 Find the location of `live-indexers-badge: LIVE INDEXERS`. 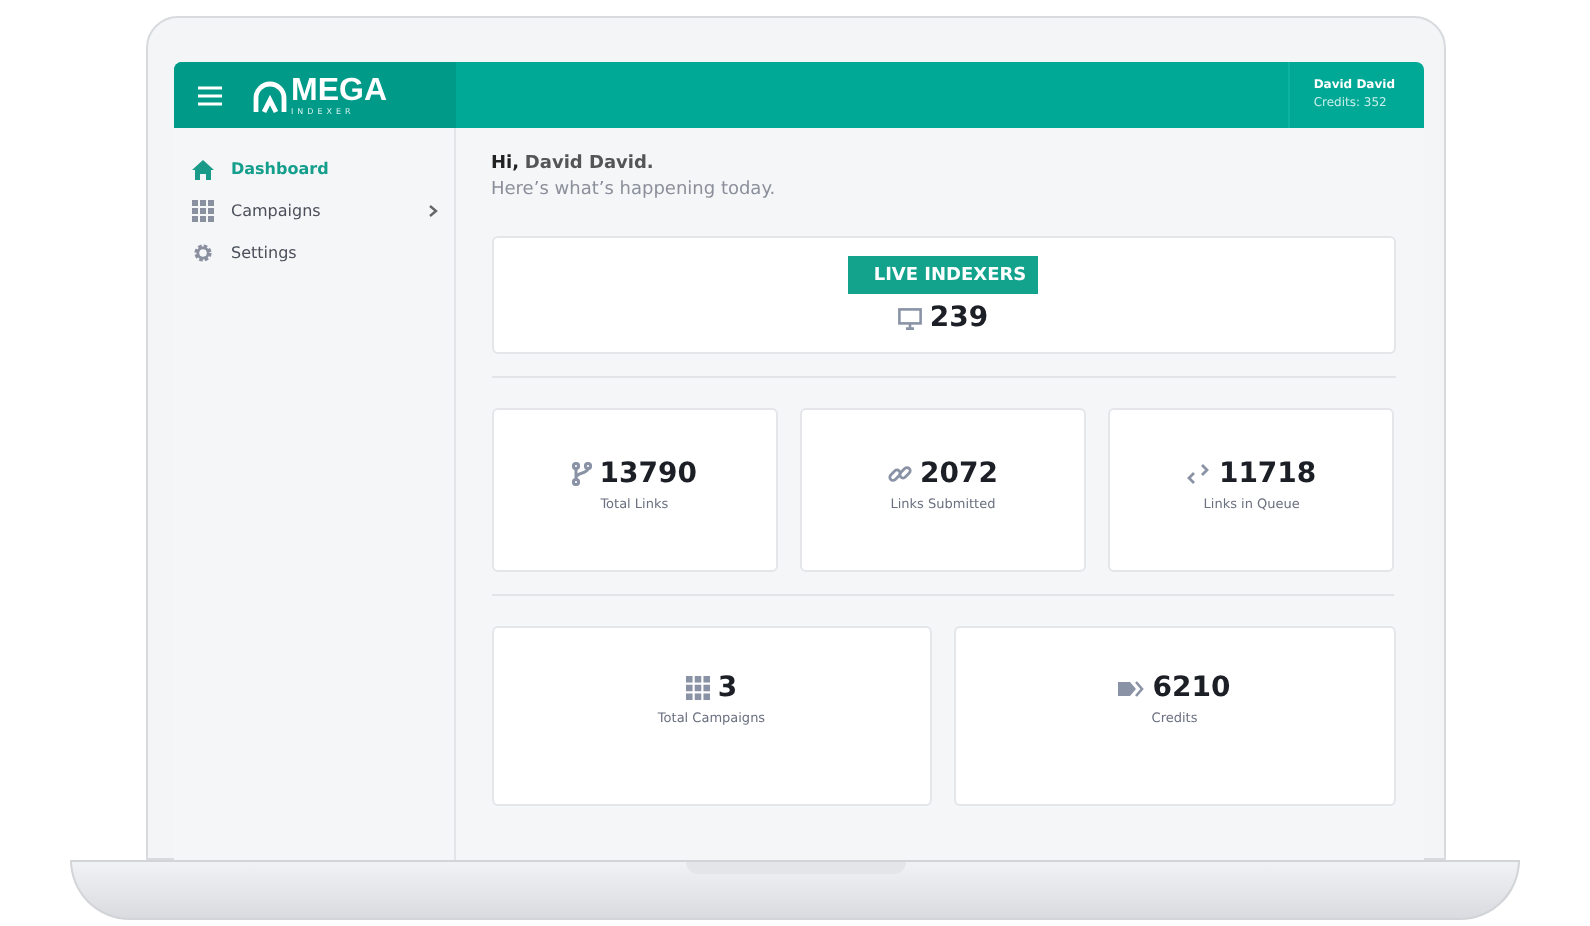

live-indexers-badge: LIVE INDEXERS is located at coordinates (943, 275).